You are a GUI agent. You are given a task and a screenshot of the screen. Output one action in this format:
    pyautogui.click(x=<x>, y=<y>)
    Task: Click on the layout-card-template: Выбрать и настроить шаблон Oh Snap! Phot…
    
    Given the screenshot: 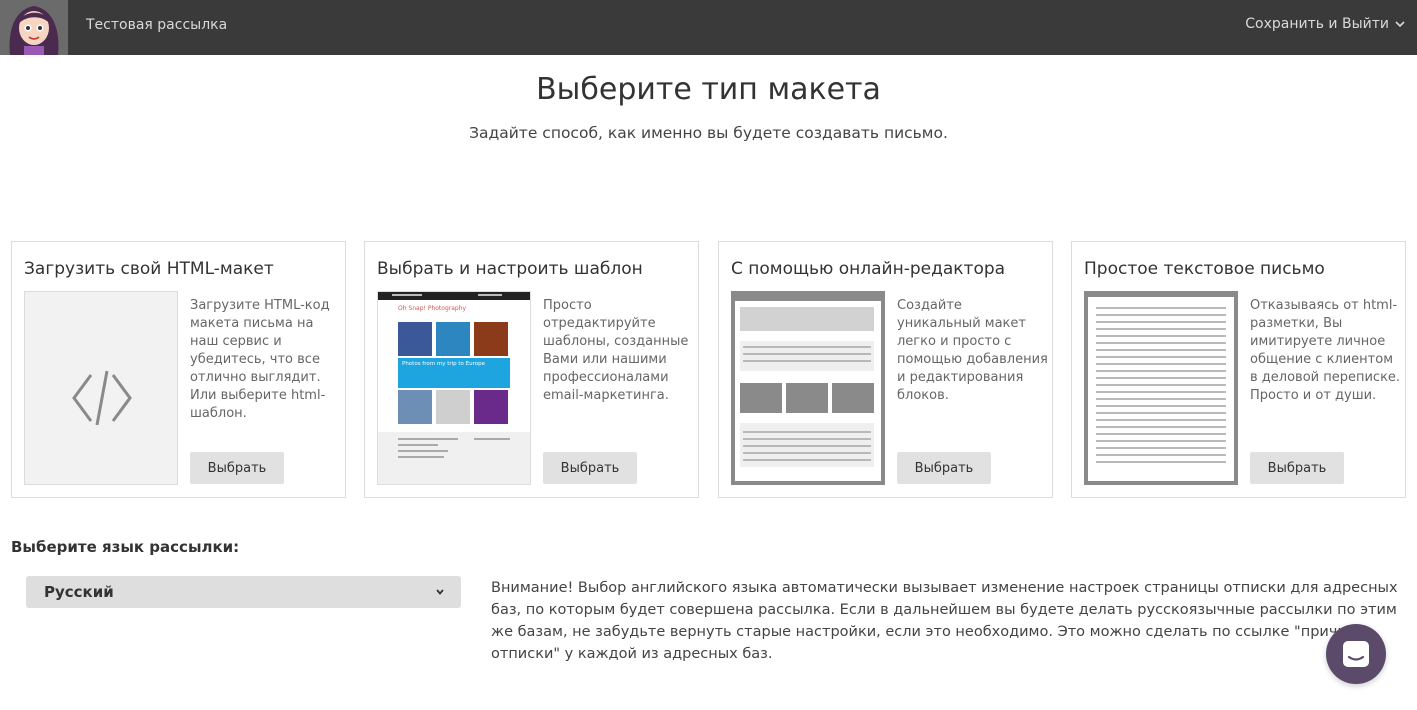 What is the action you would take?
    pyautogui.click(x=531, y=369)
    